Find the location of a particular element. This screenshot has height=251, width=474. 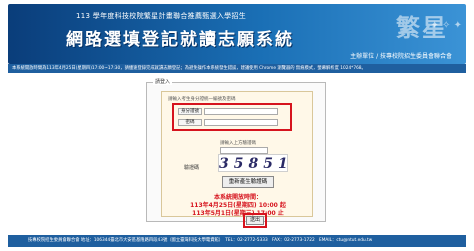

captcha-hint: 請輸入上方驗證碼 is located at coordinates (238, 143).